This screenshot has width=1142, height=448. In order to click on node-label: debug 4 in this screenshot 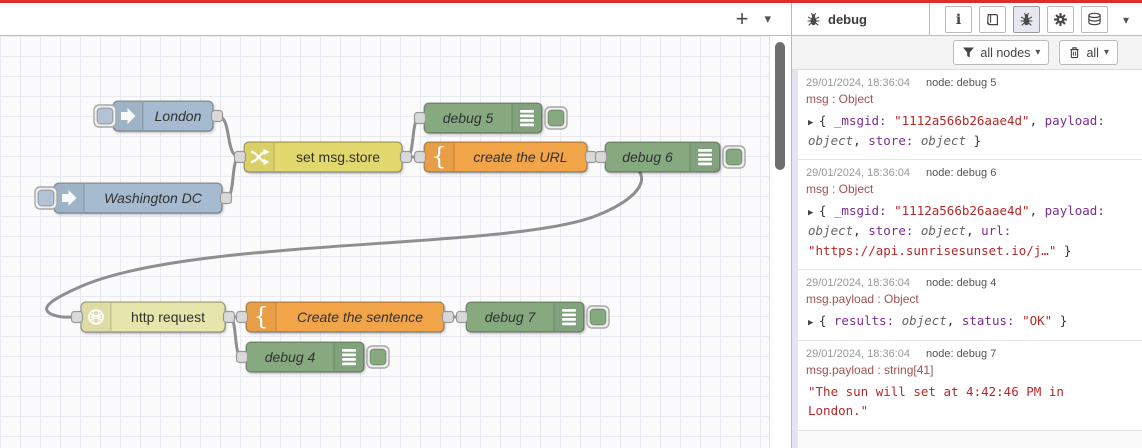, I will do `click(290, 357)`.